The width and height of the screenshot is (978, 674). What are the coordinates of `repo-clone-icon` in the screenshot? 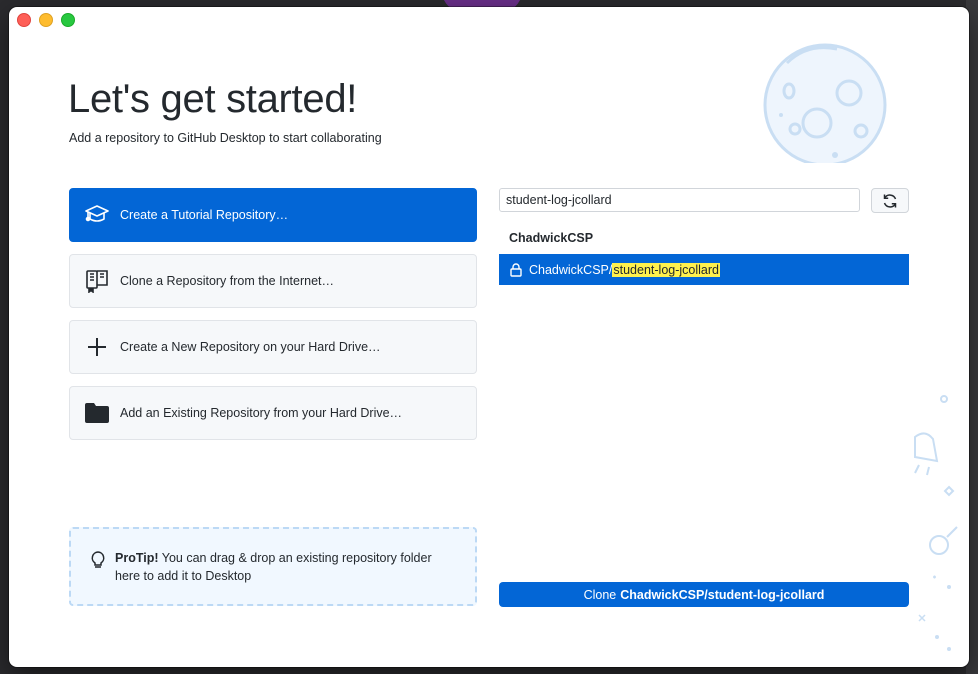 It's located at (97, 281).